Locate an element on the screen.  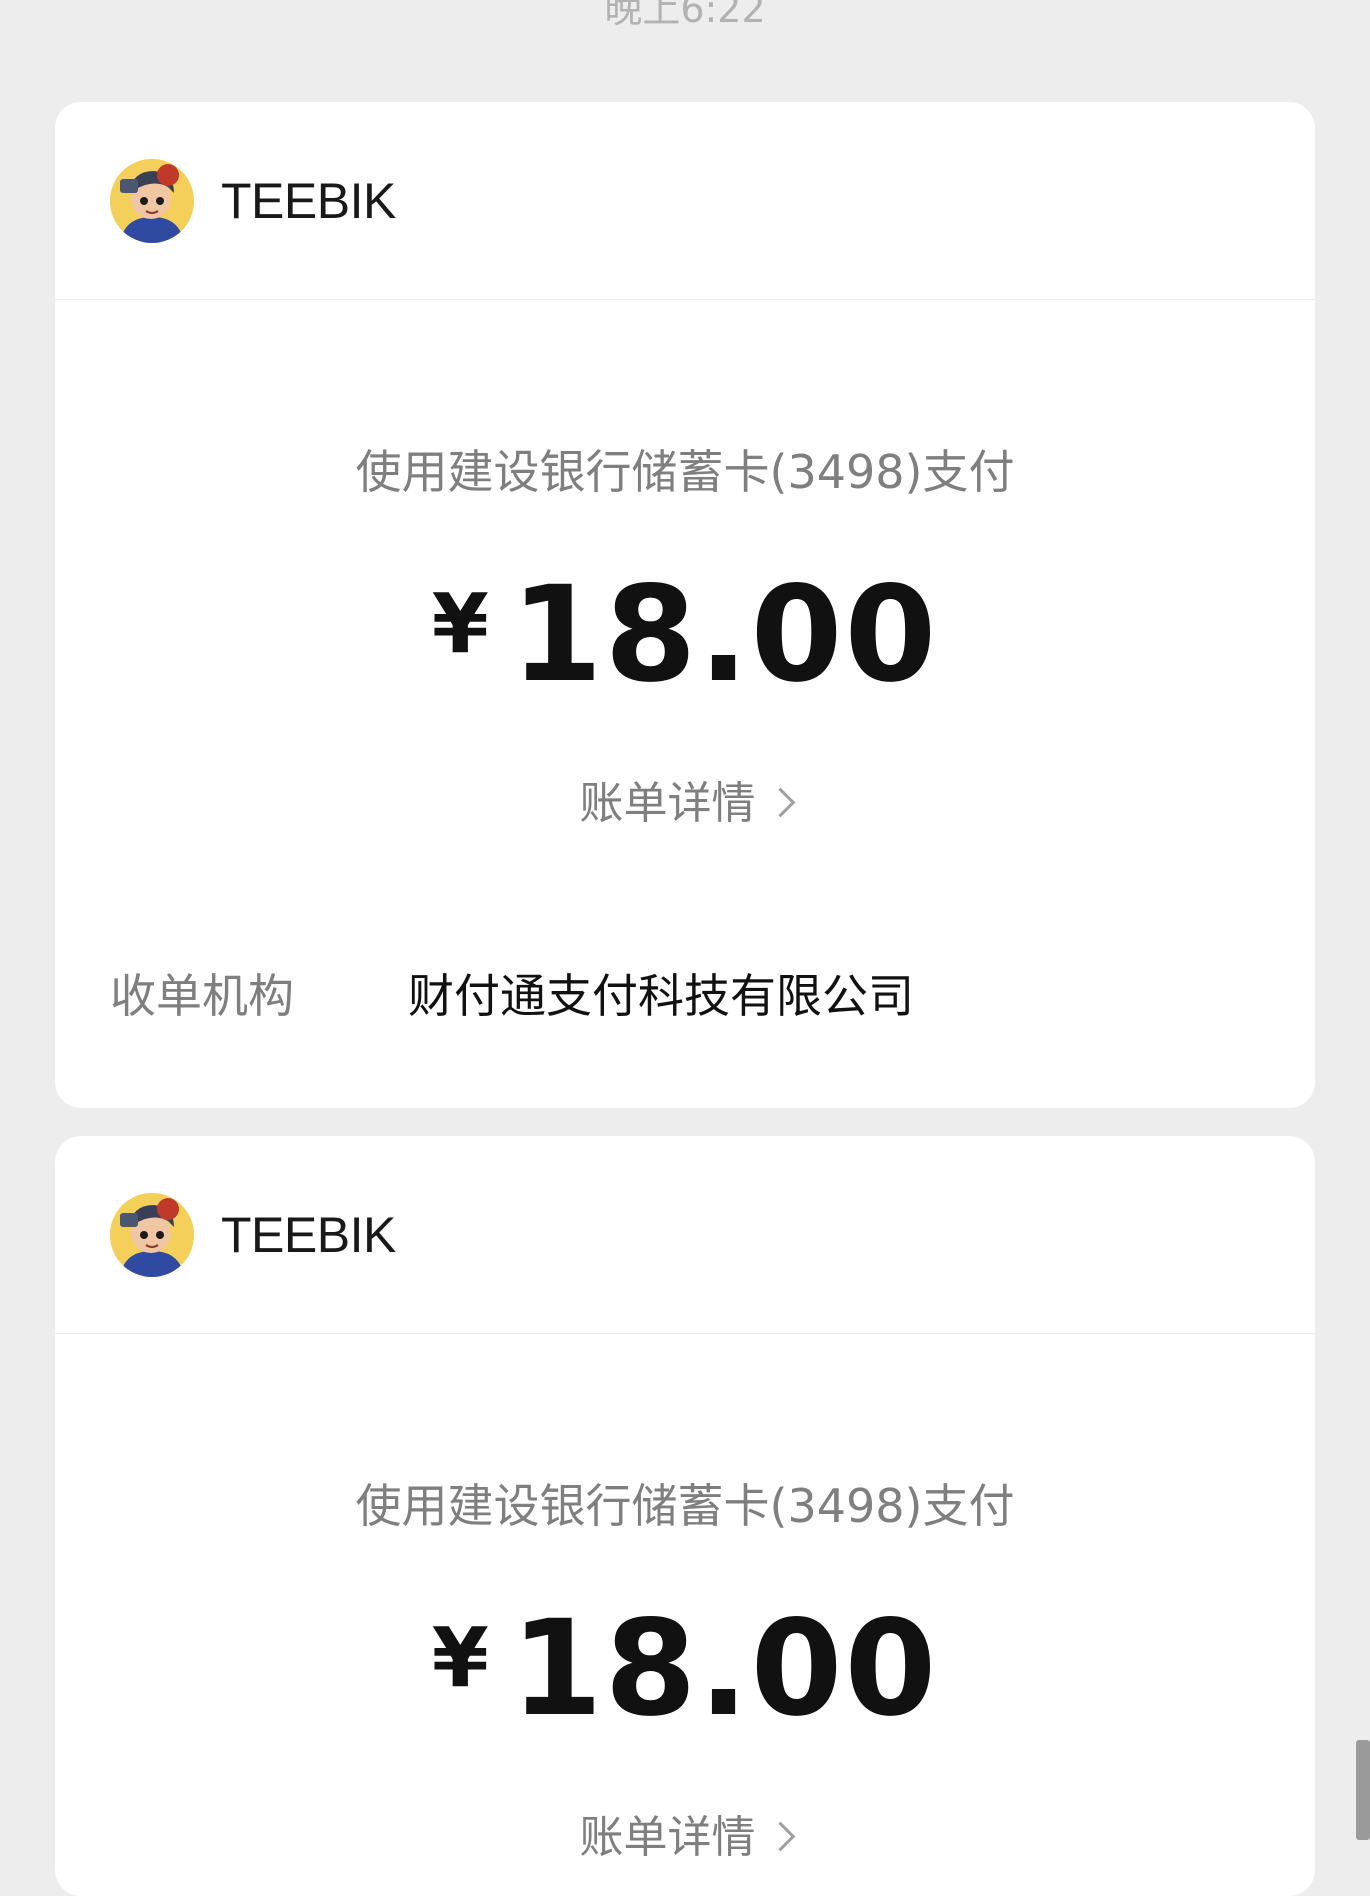
acquirer-label: 收单机构 is located at coordinates (202, 996).